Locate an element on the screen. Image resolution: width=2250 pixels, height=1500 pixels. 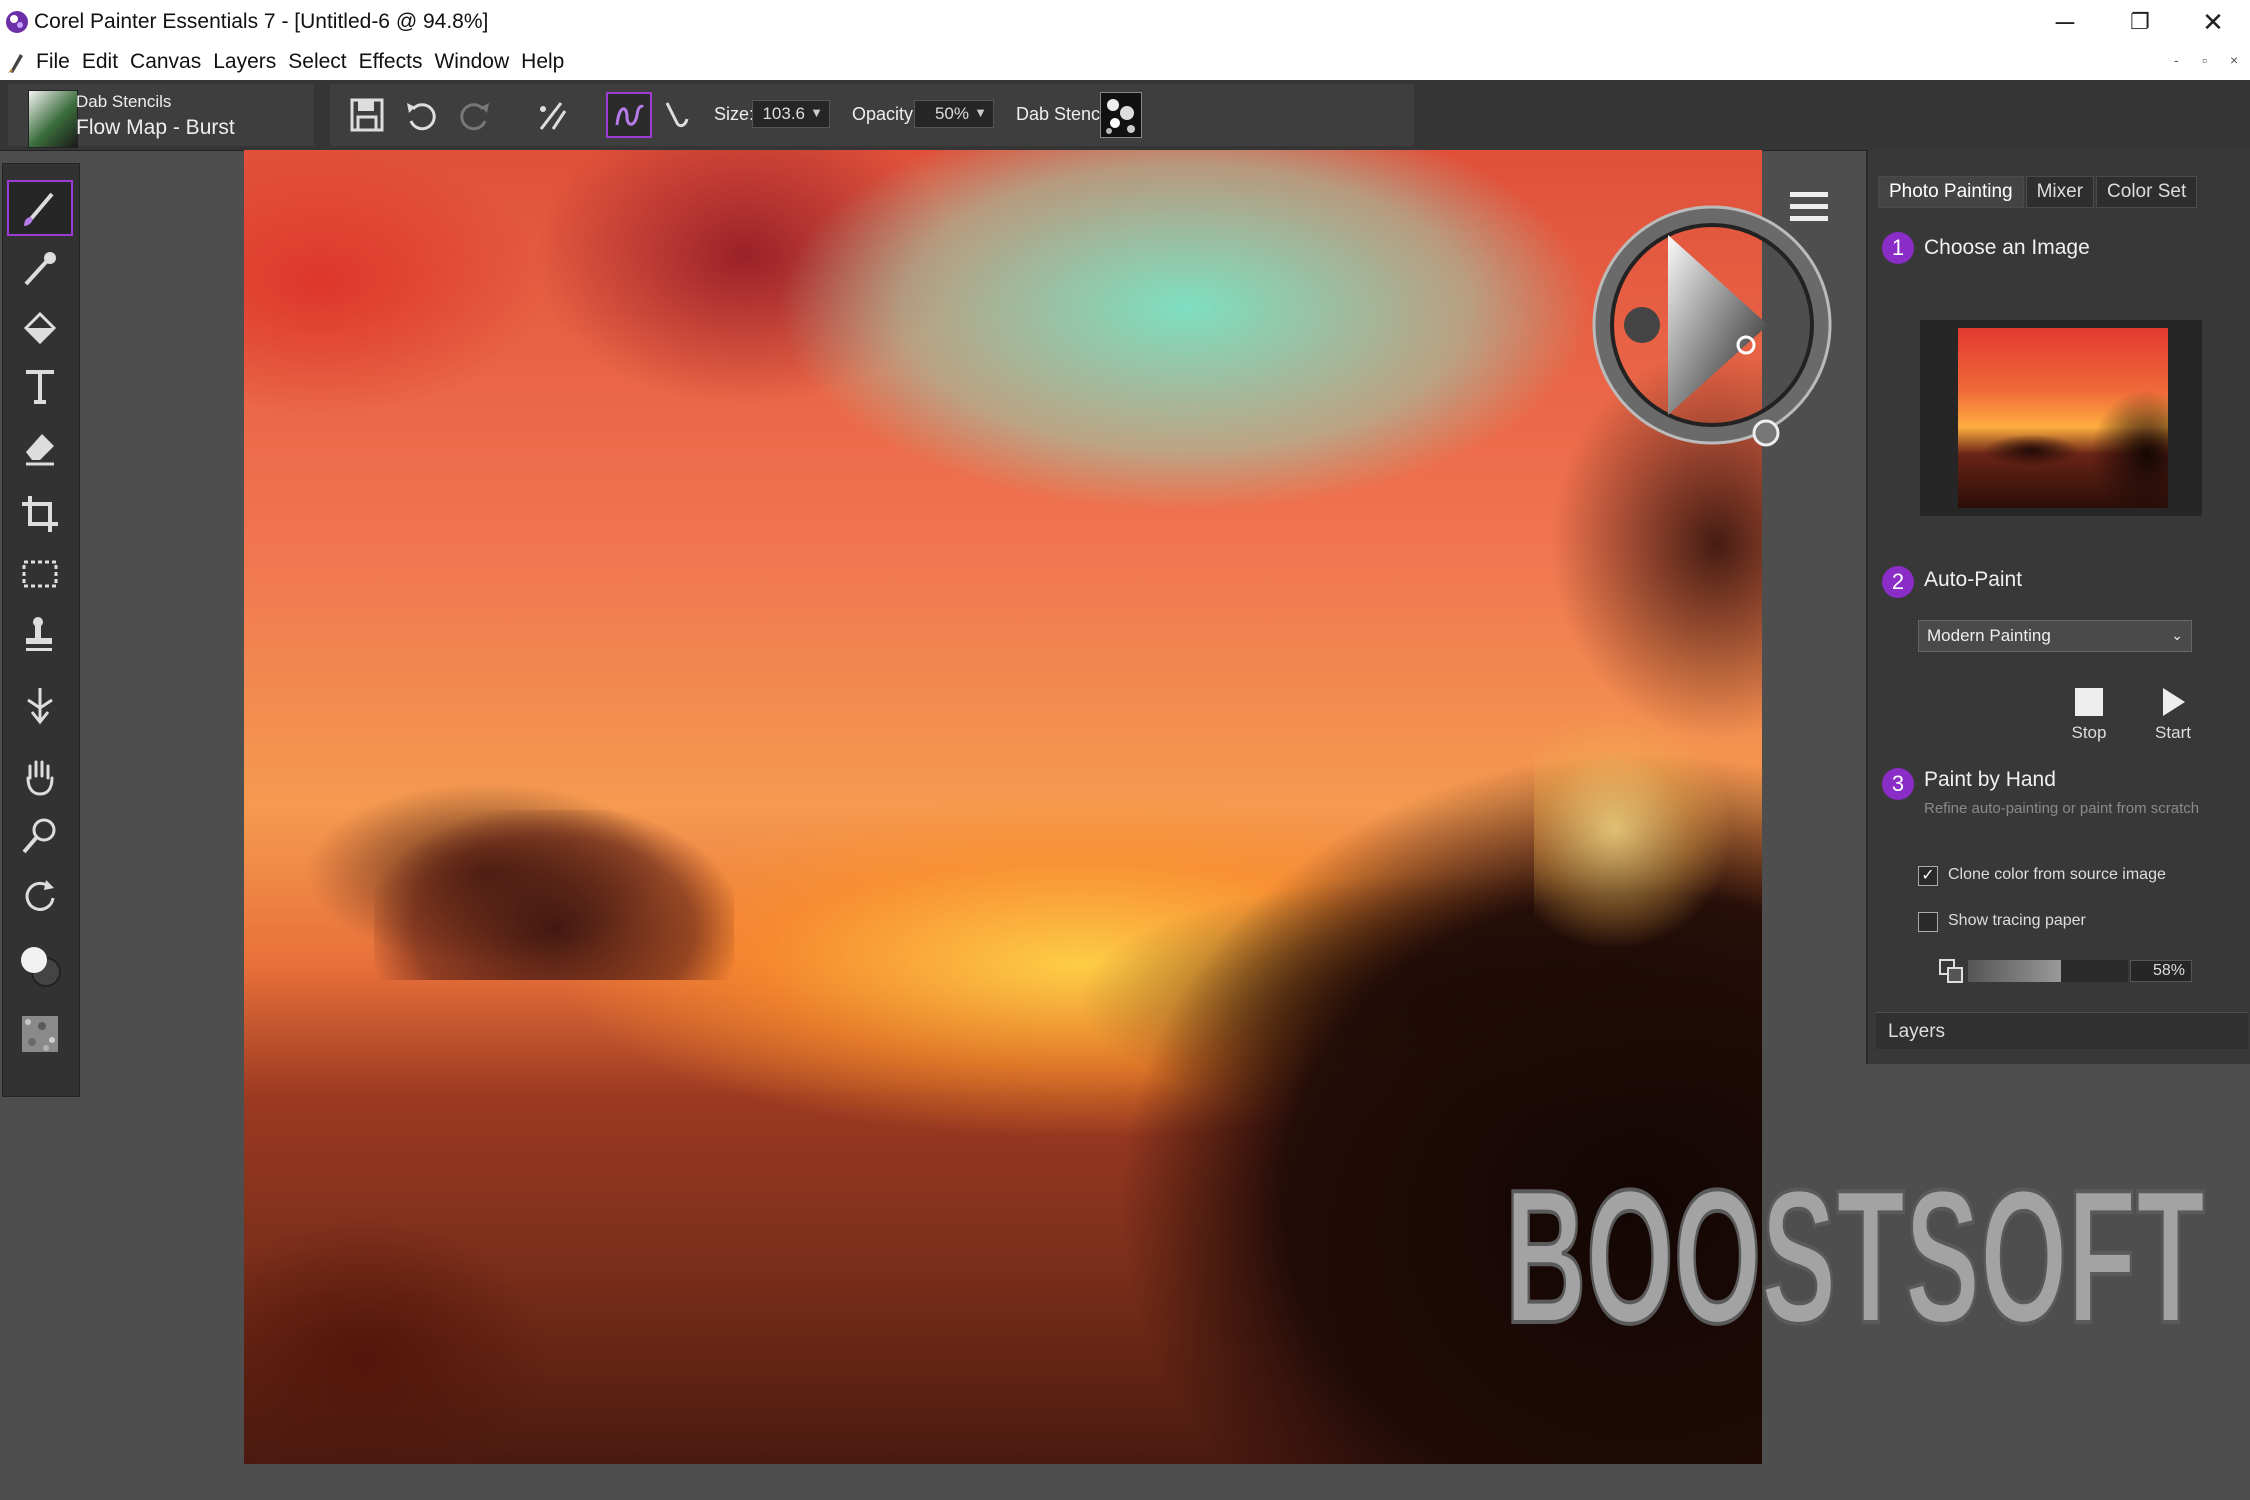
brush-tool is located at coordinates (40, 208).